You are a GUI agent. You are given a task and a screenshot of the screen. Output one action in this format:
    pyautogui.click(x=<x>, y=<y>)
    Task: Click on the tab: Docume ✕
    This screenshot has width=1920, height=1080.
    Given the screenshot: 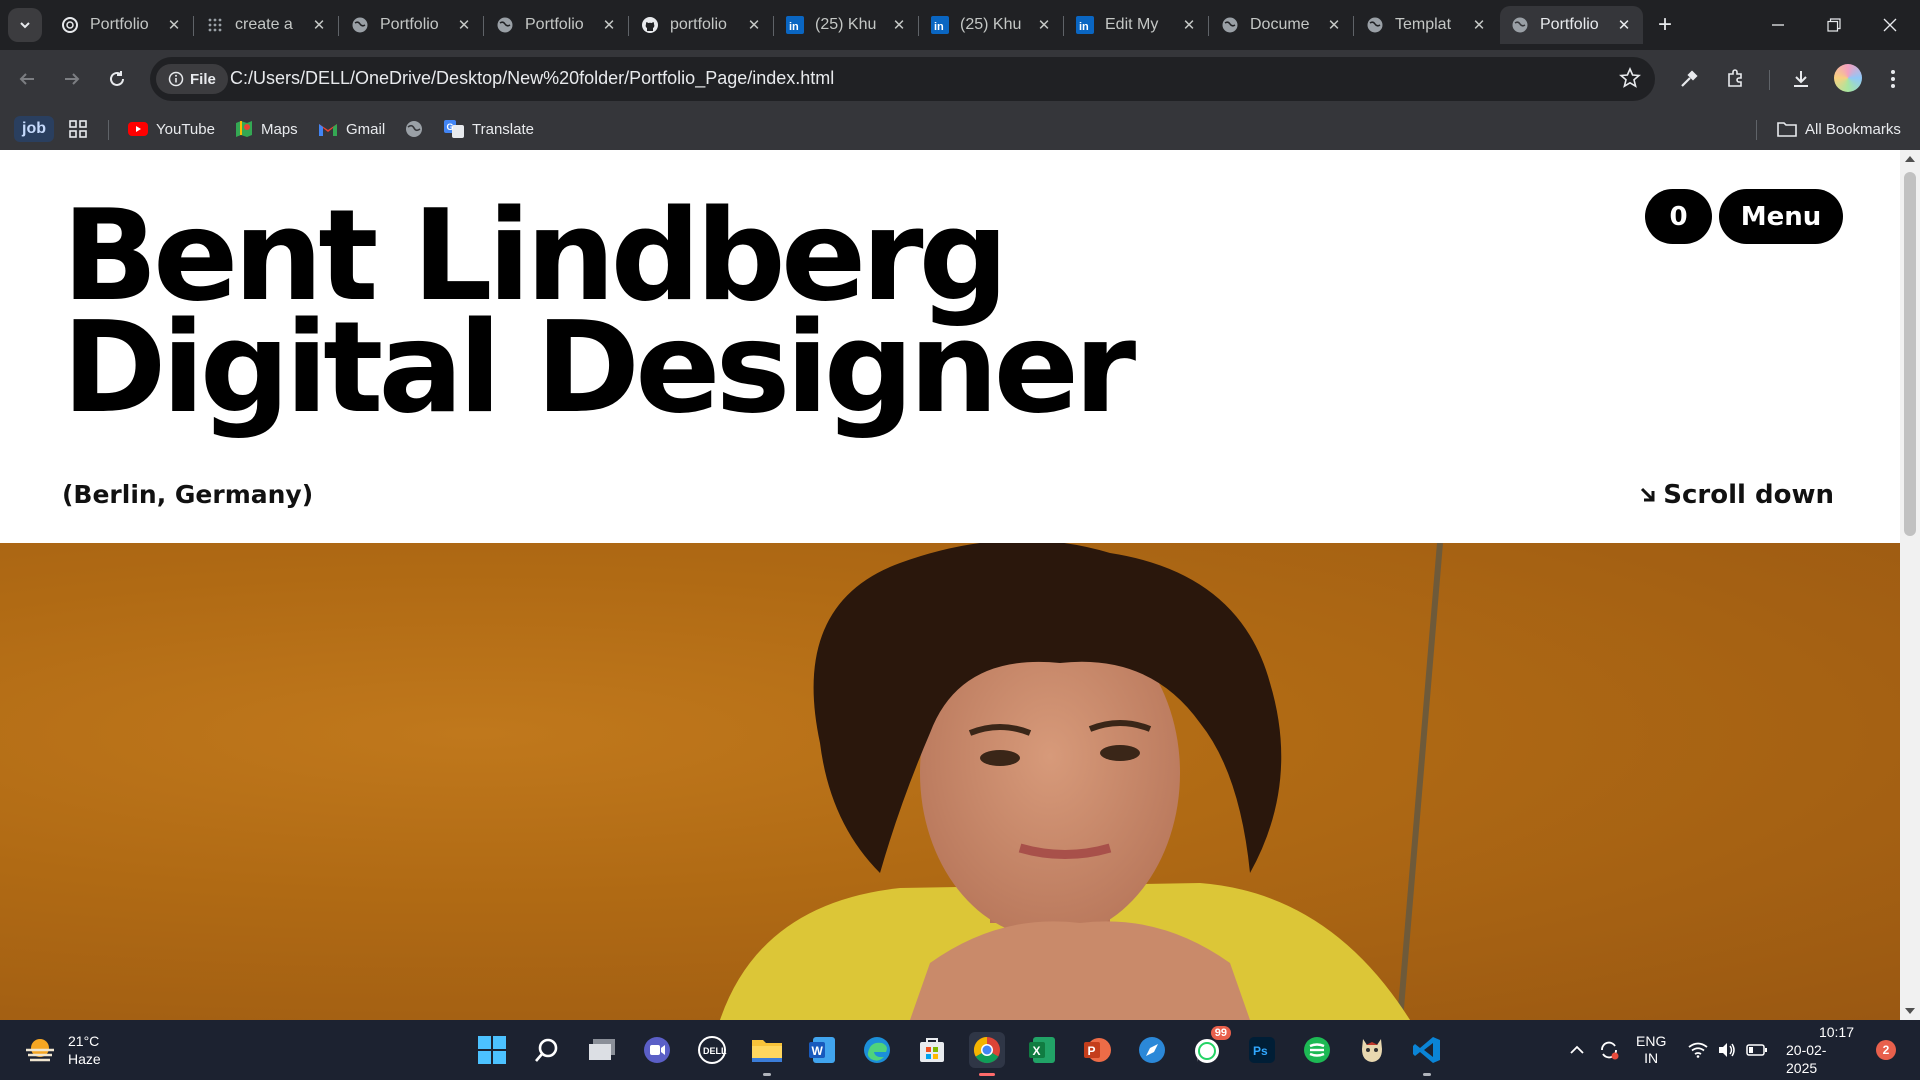 What is the action you would take?
    pyautogui.click(x=1282, y=25)
    